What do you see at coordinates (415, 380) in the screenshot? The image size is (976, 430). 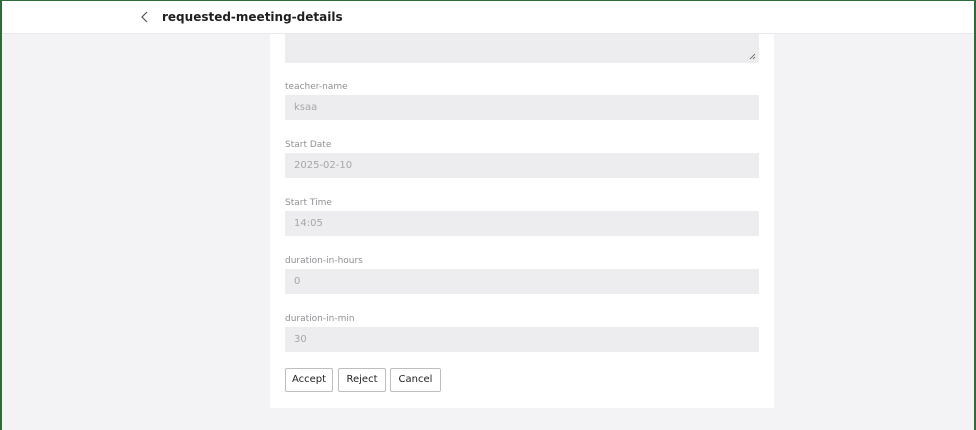 I see `cancel-button: Cancel` at bounding box center [415, 380].